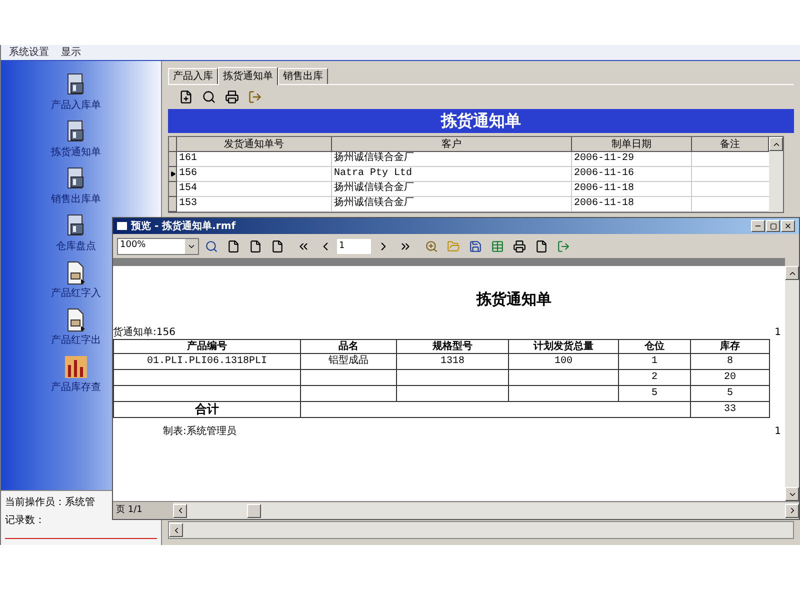  Describe the element at coordinates (564, 362) in the screenshot. I see `report-cell: 100` at that location.